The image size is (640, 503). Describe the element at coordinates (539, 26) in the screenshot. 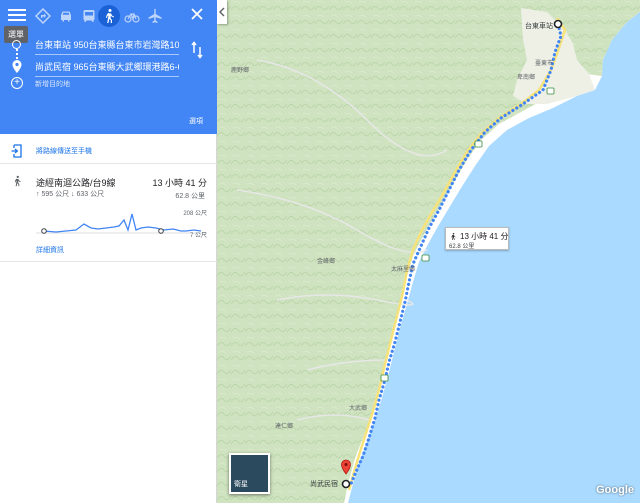

I see `origin-label: 台東車站` at that location.